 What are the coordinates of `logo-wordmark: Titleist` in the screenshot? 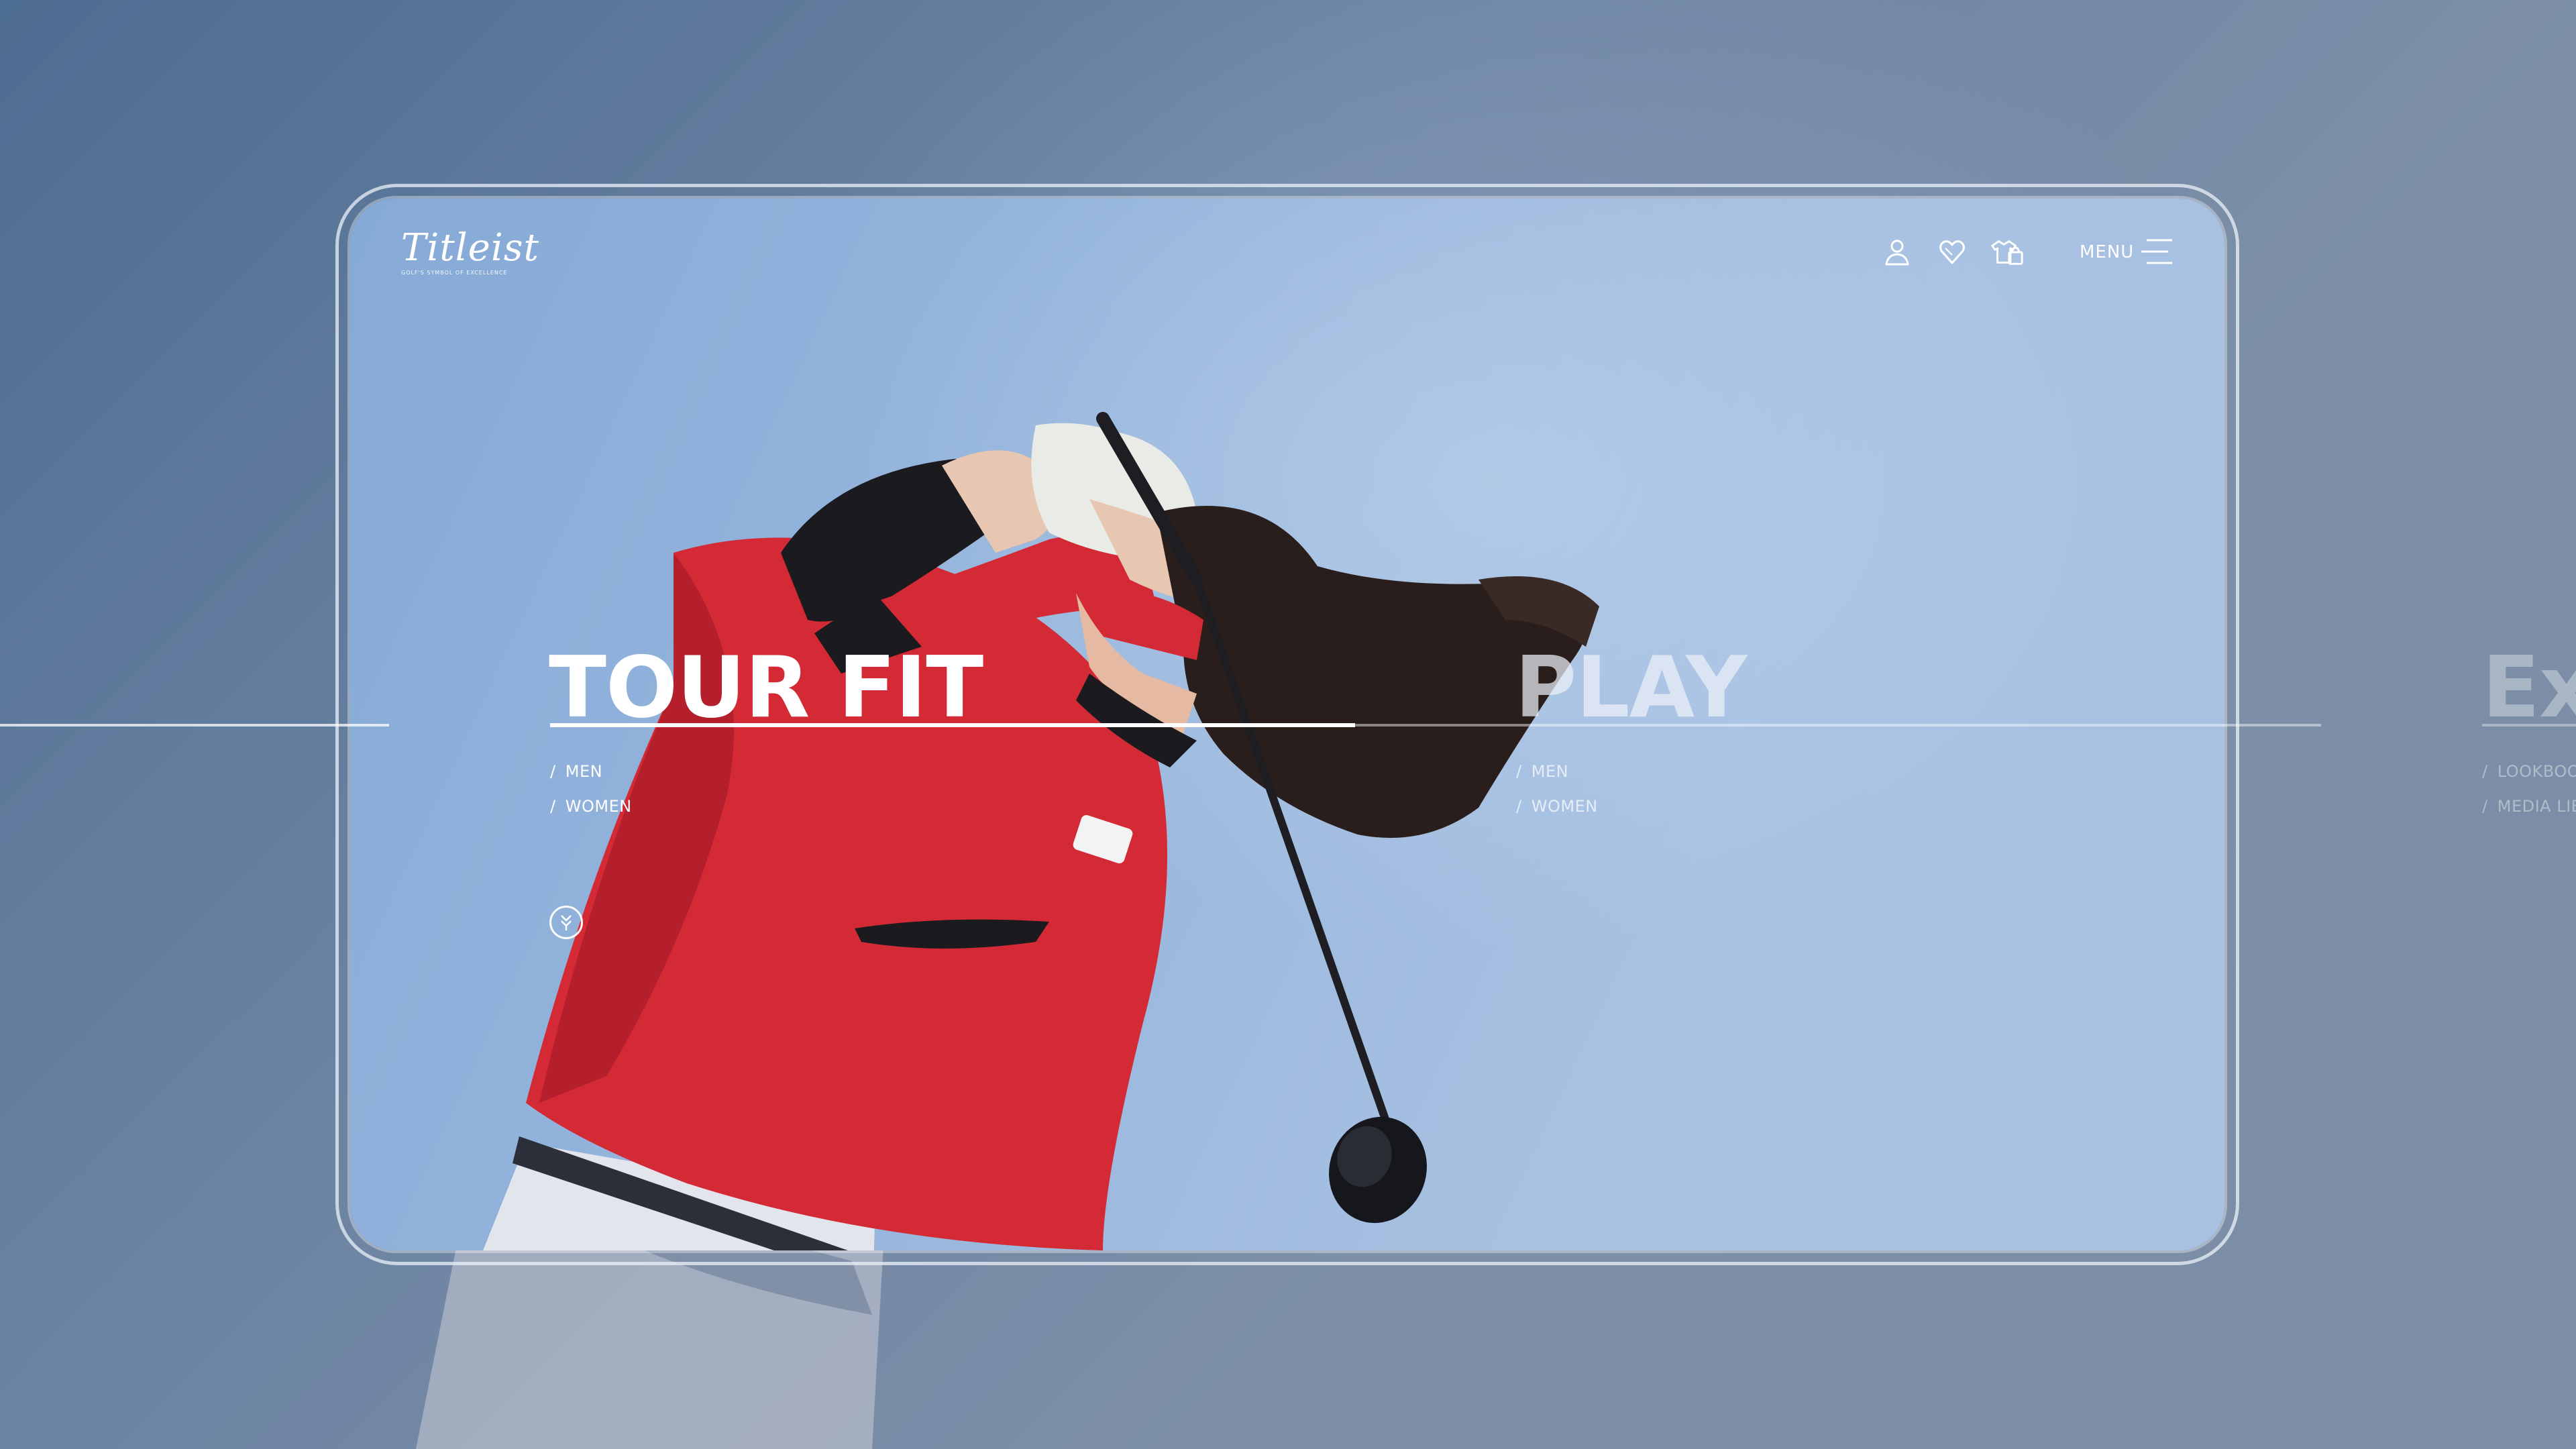 It's located at (470, 248).